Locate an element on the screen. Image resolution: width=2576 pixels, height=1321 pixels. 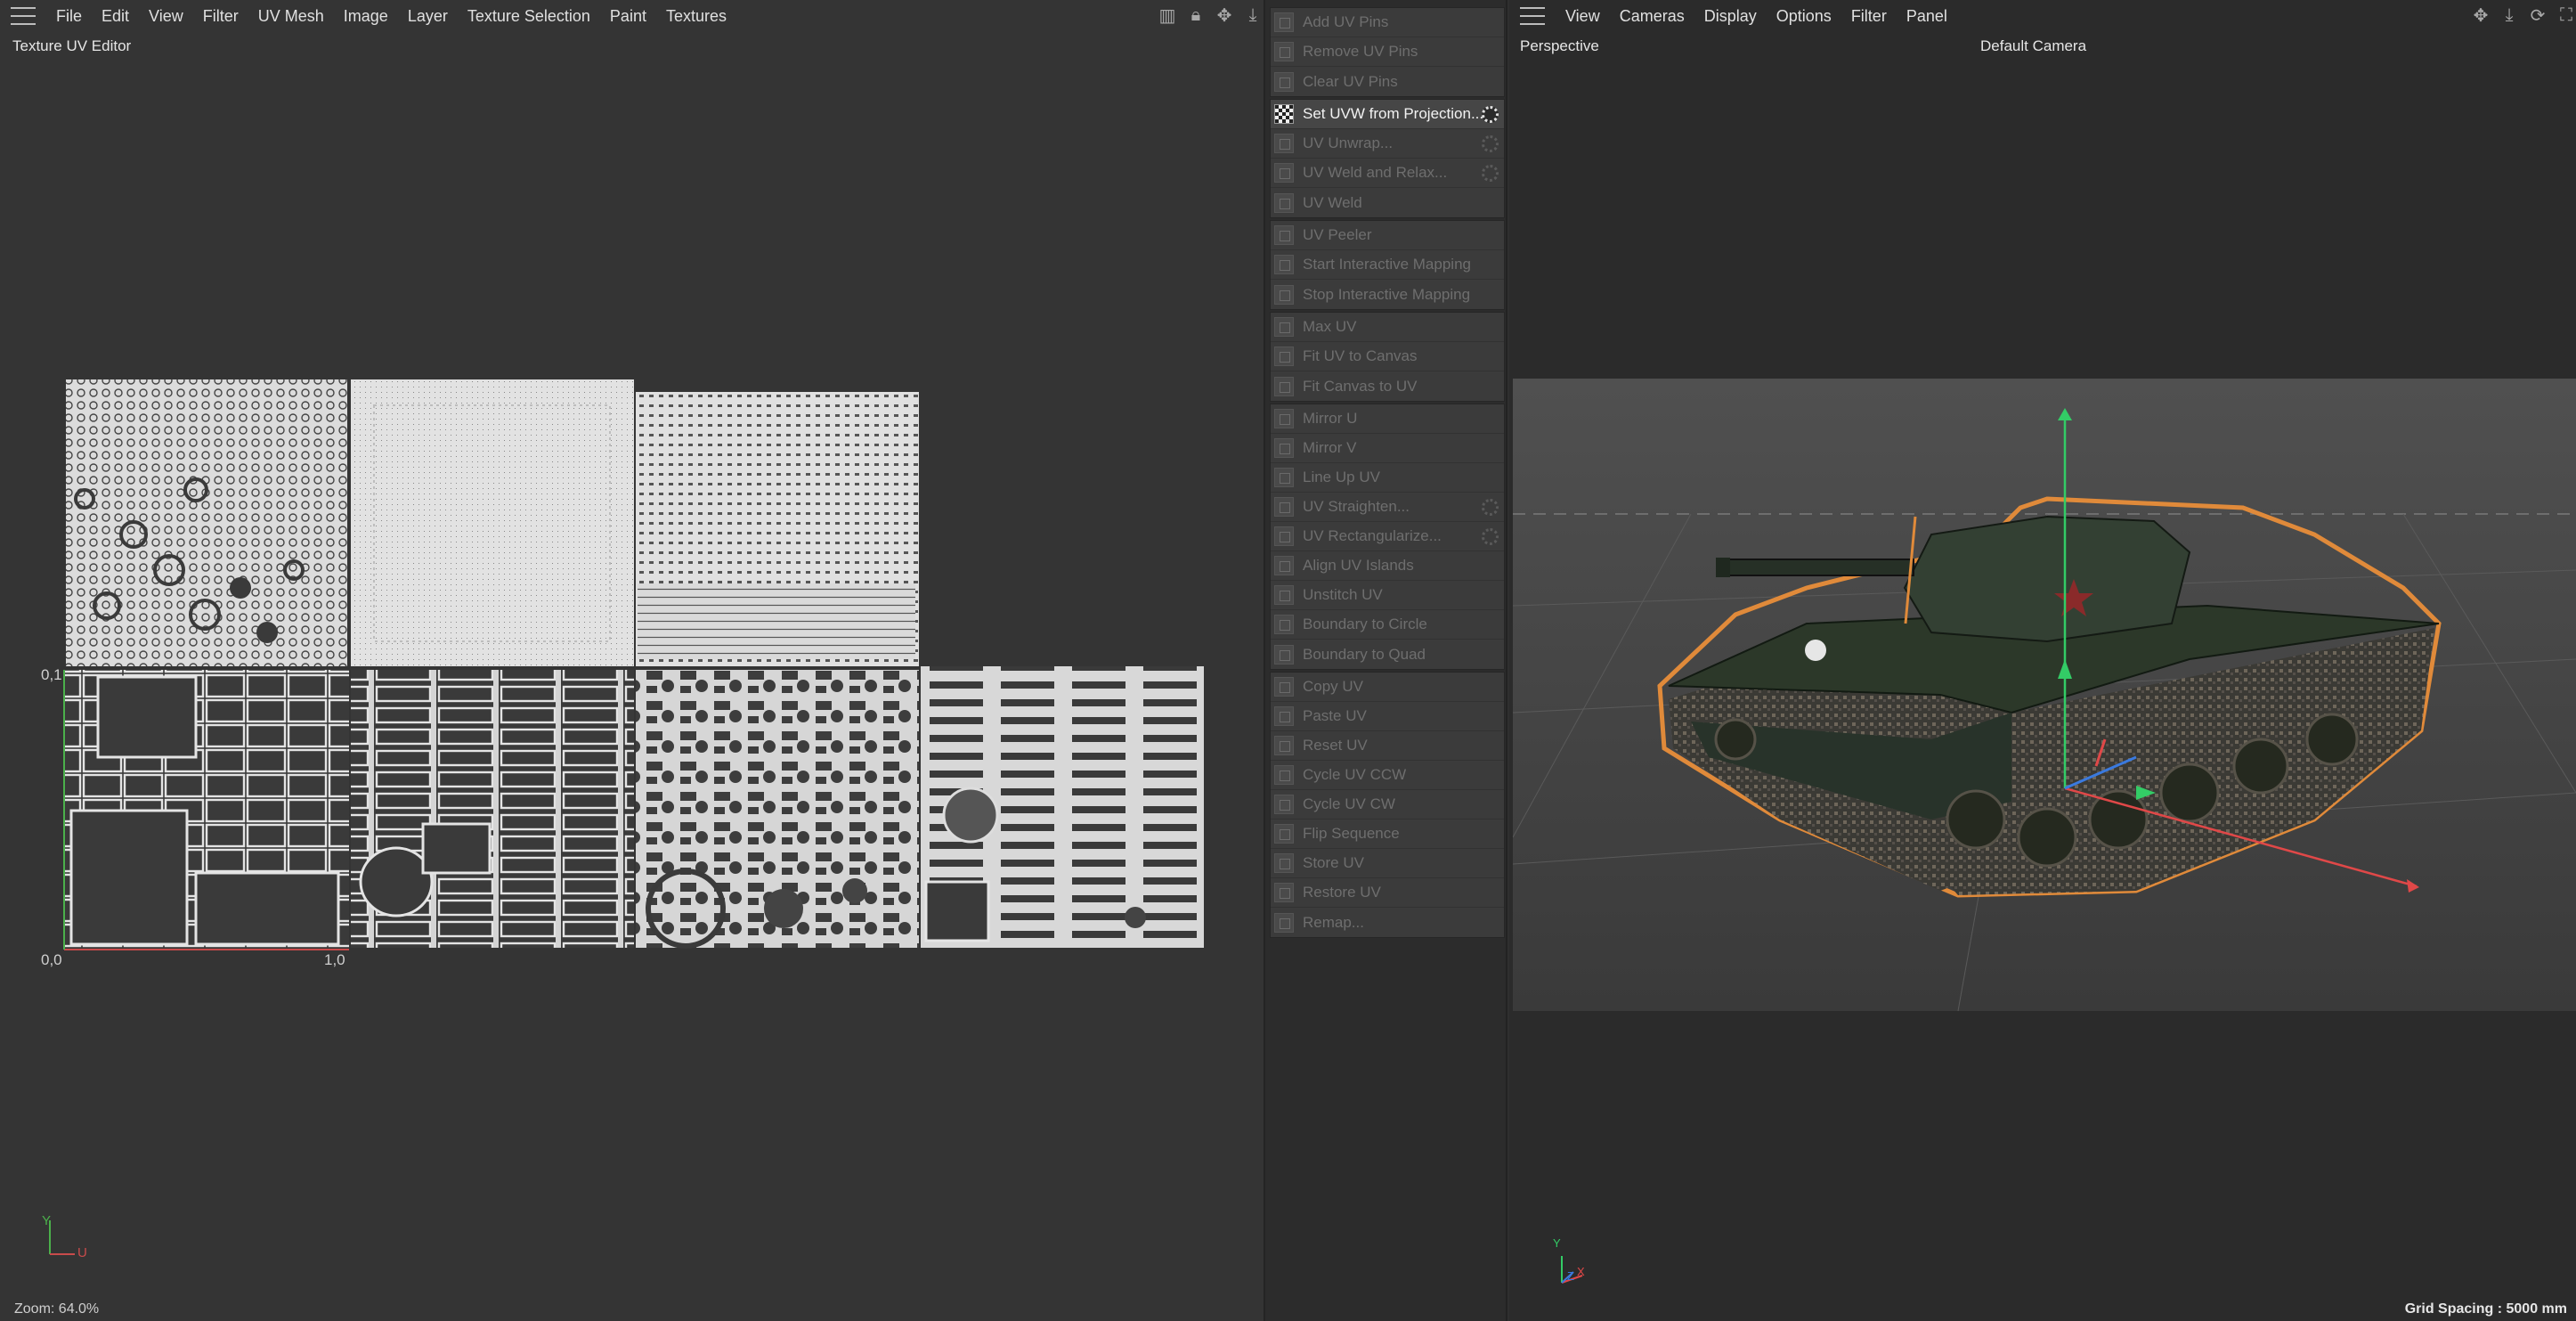
command-group-1: Add UV Pins Remove UV Pins Clear UV Pins is located at coordinates (1387, 52).